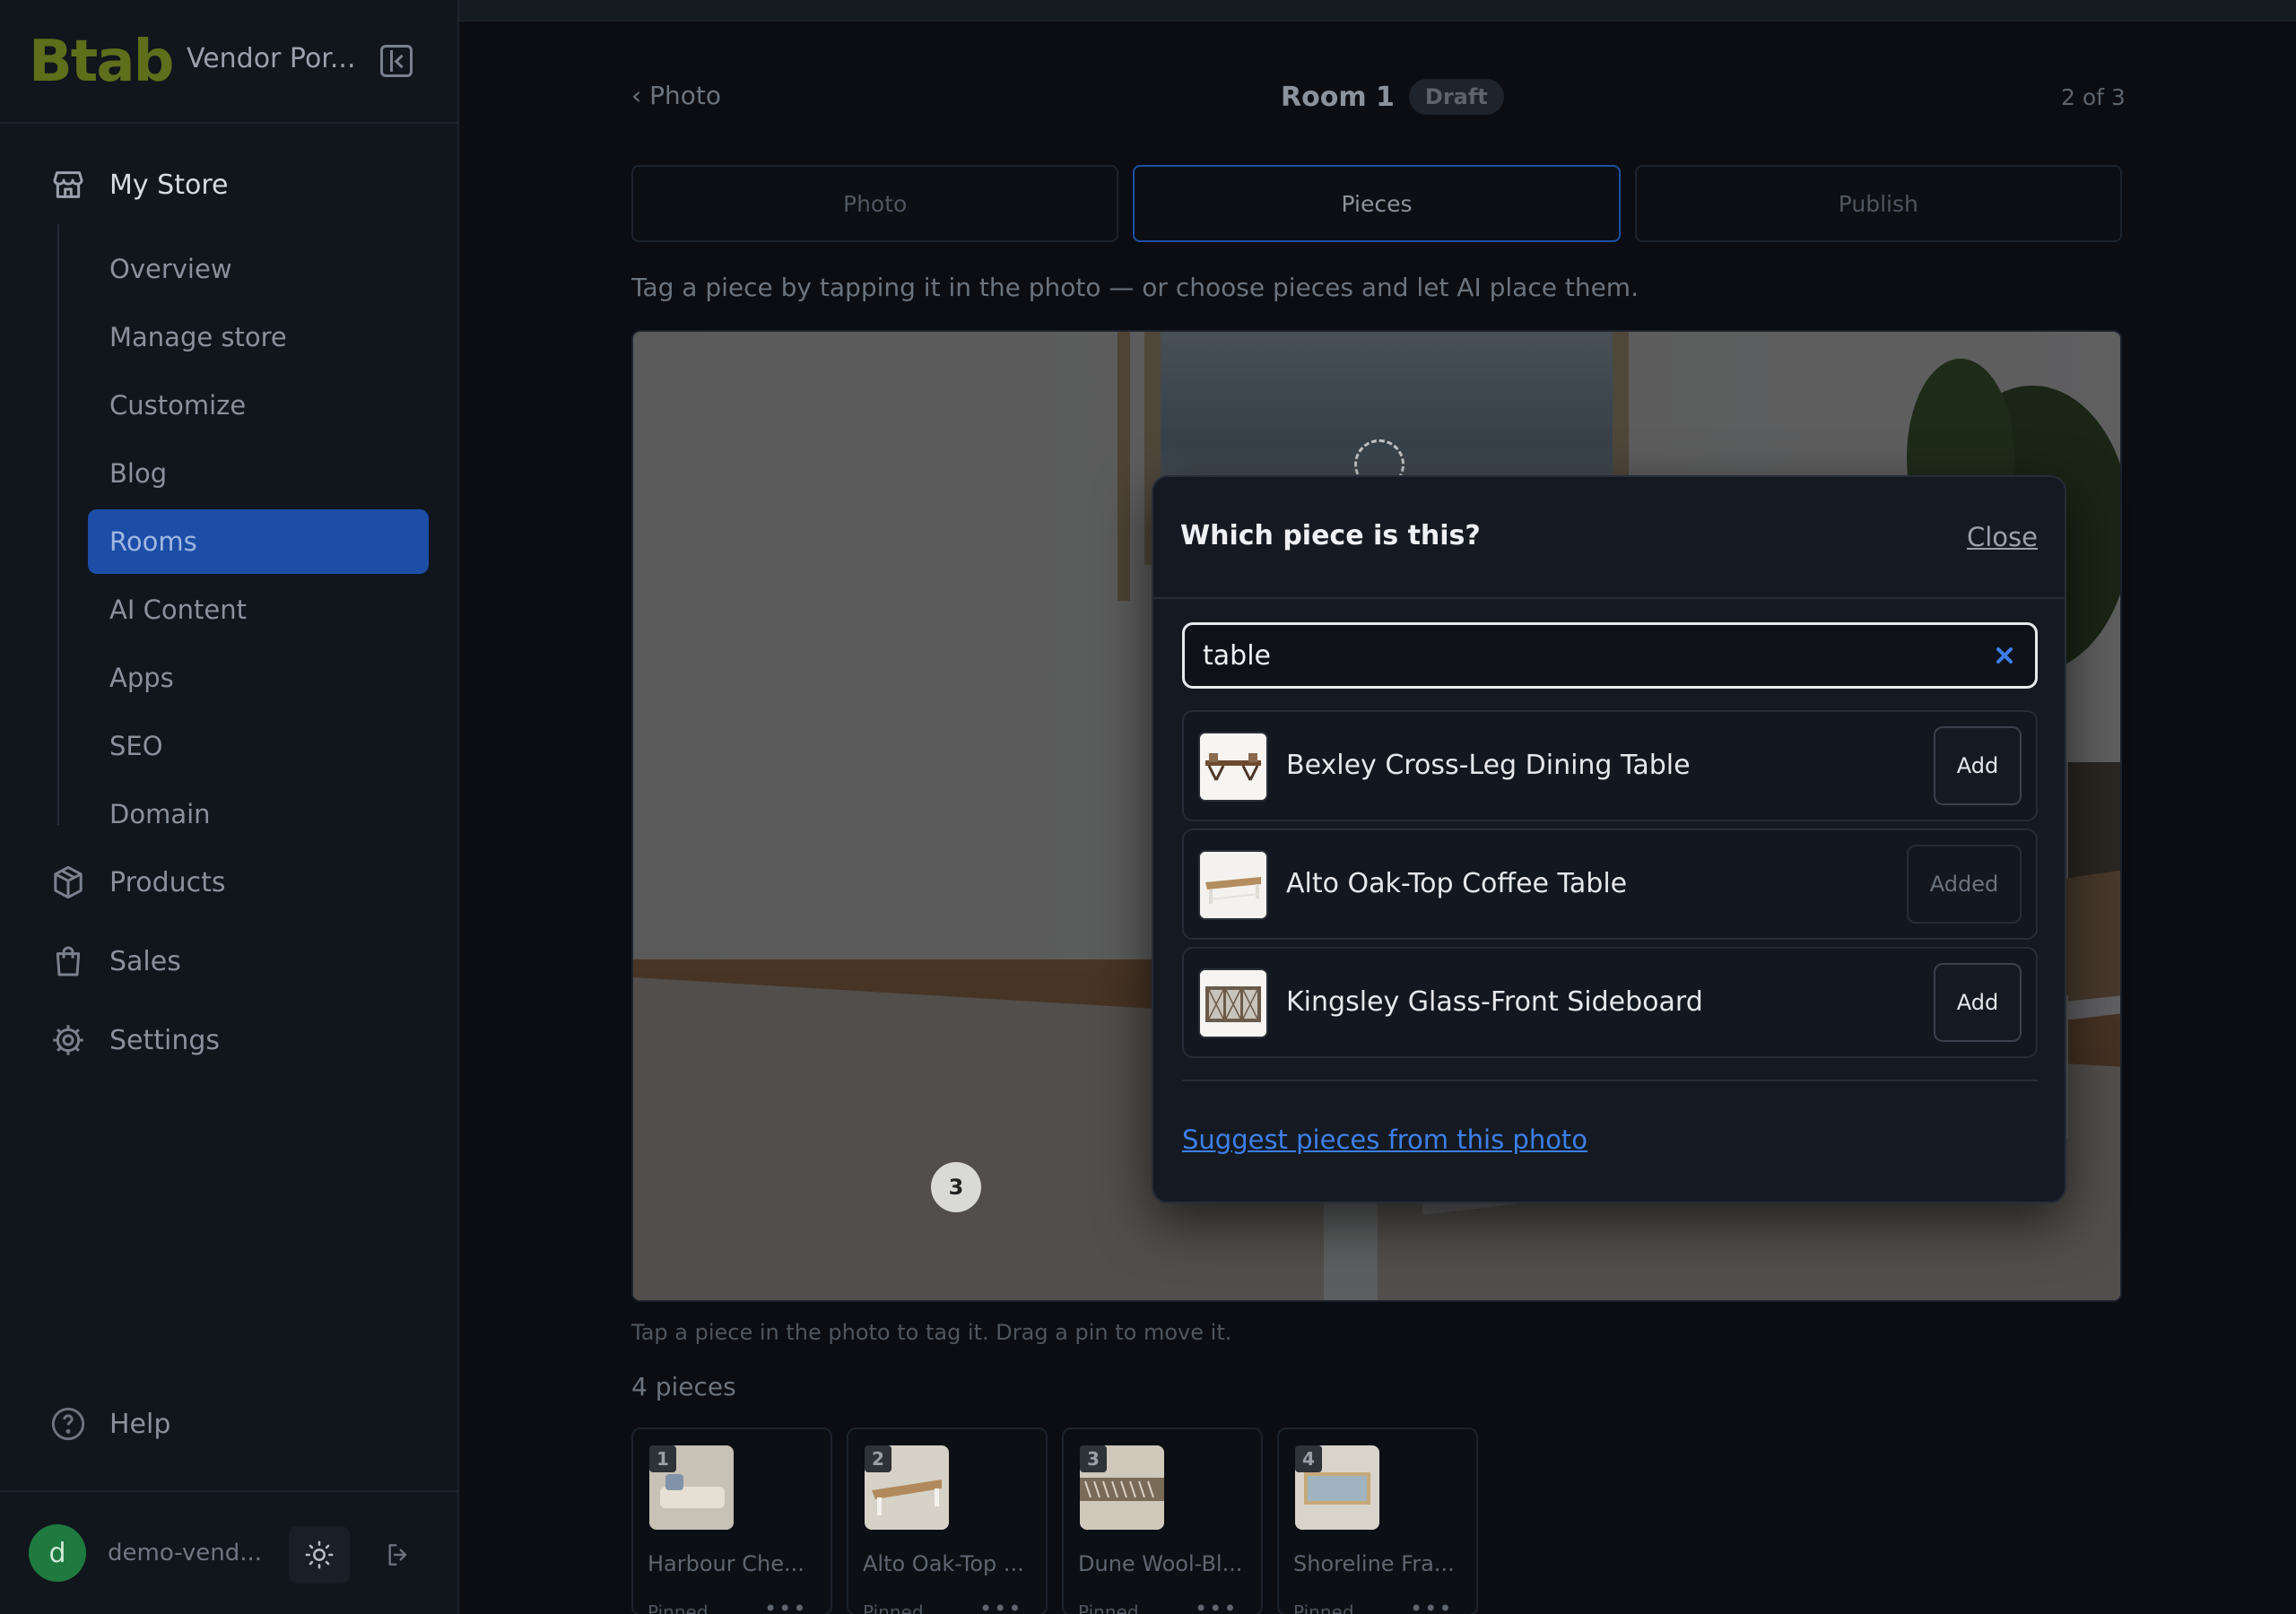 Image resolution: width=2296 pixels, height=1614 pixels. What do you see at coordinates (1162, 1520) in the screenshot?
I see `piece-card: 3 Dune Wool-Bl... Pinned •••` at bounding box center [1162, 1520].